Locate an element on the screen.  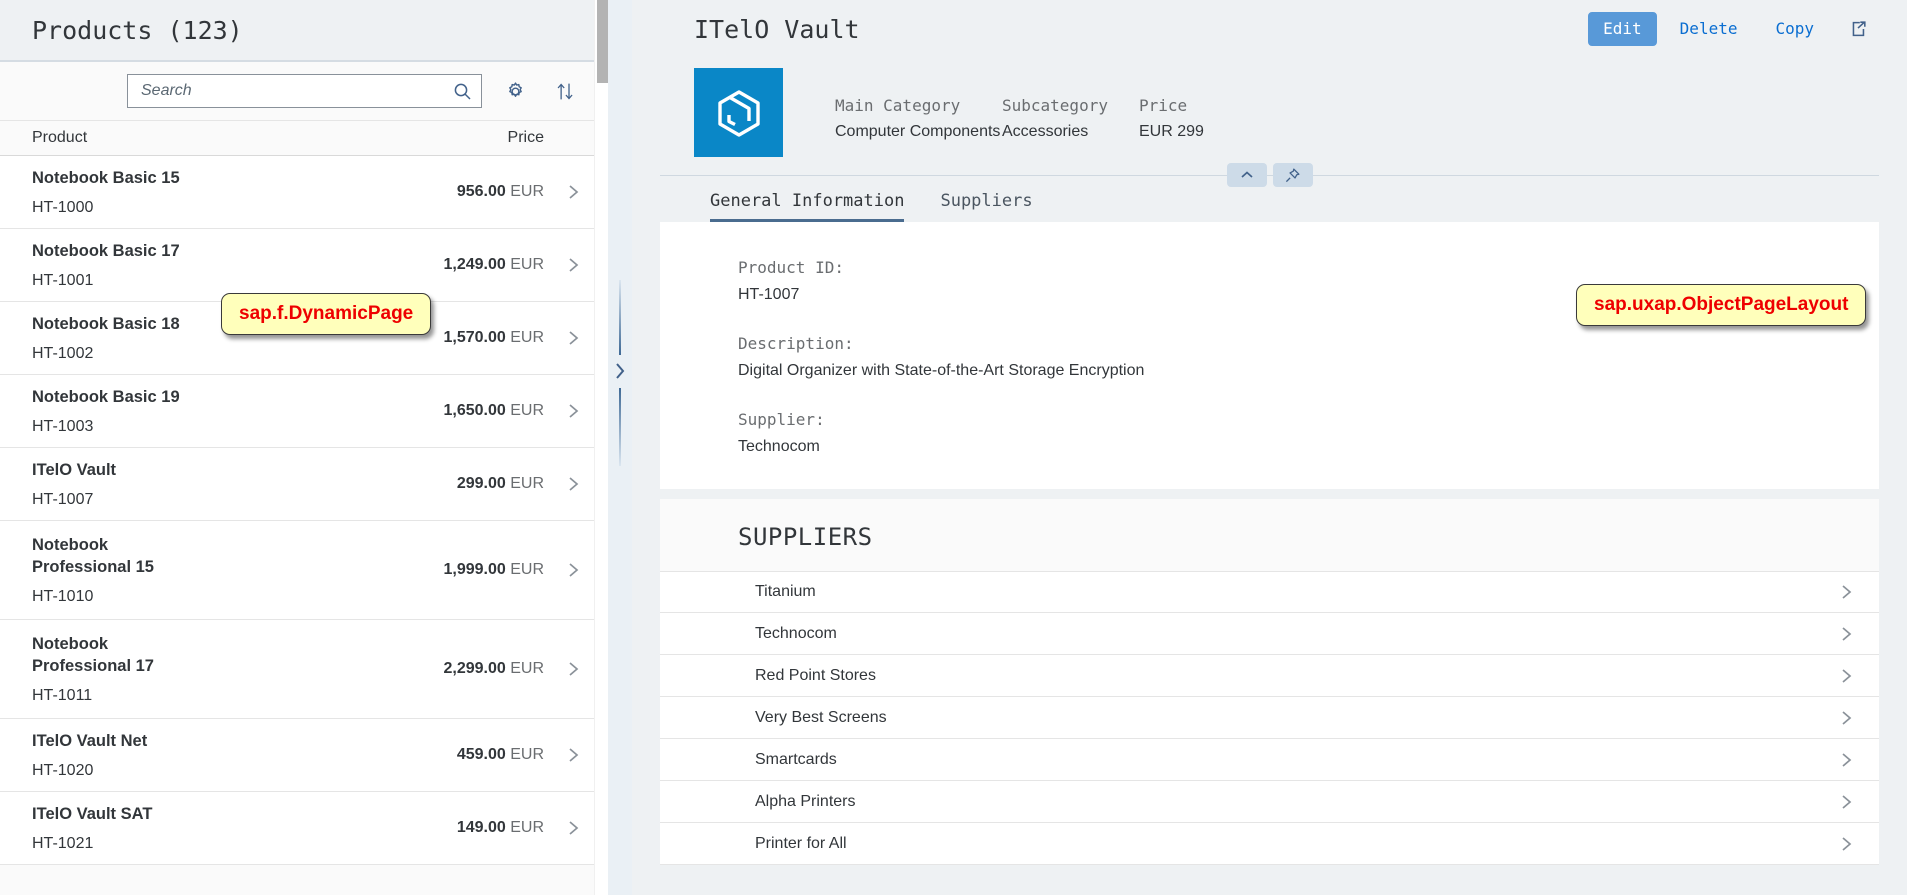
object-page-actions: Edit Delete Copy is located at coordinates (1733, 29).